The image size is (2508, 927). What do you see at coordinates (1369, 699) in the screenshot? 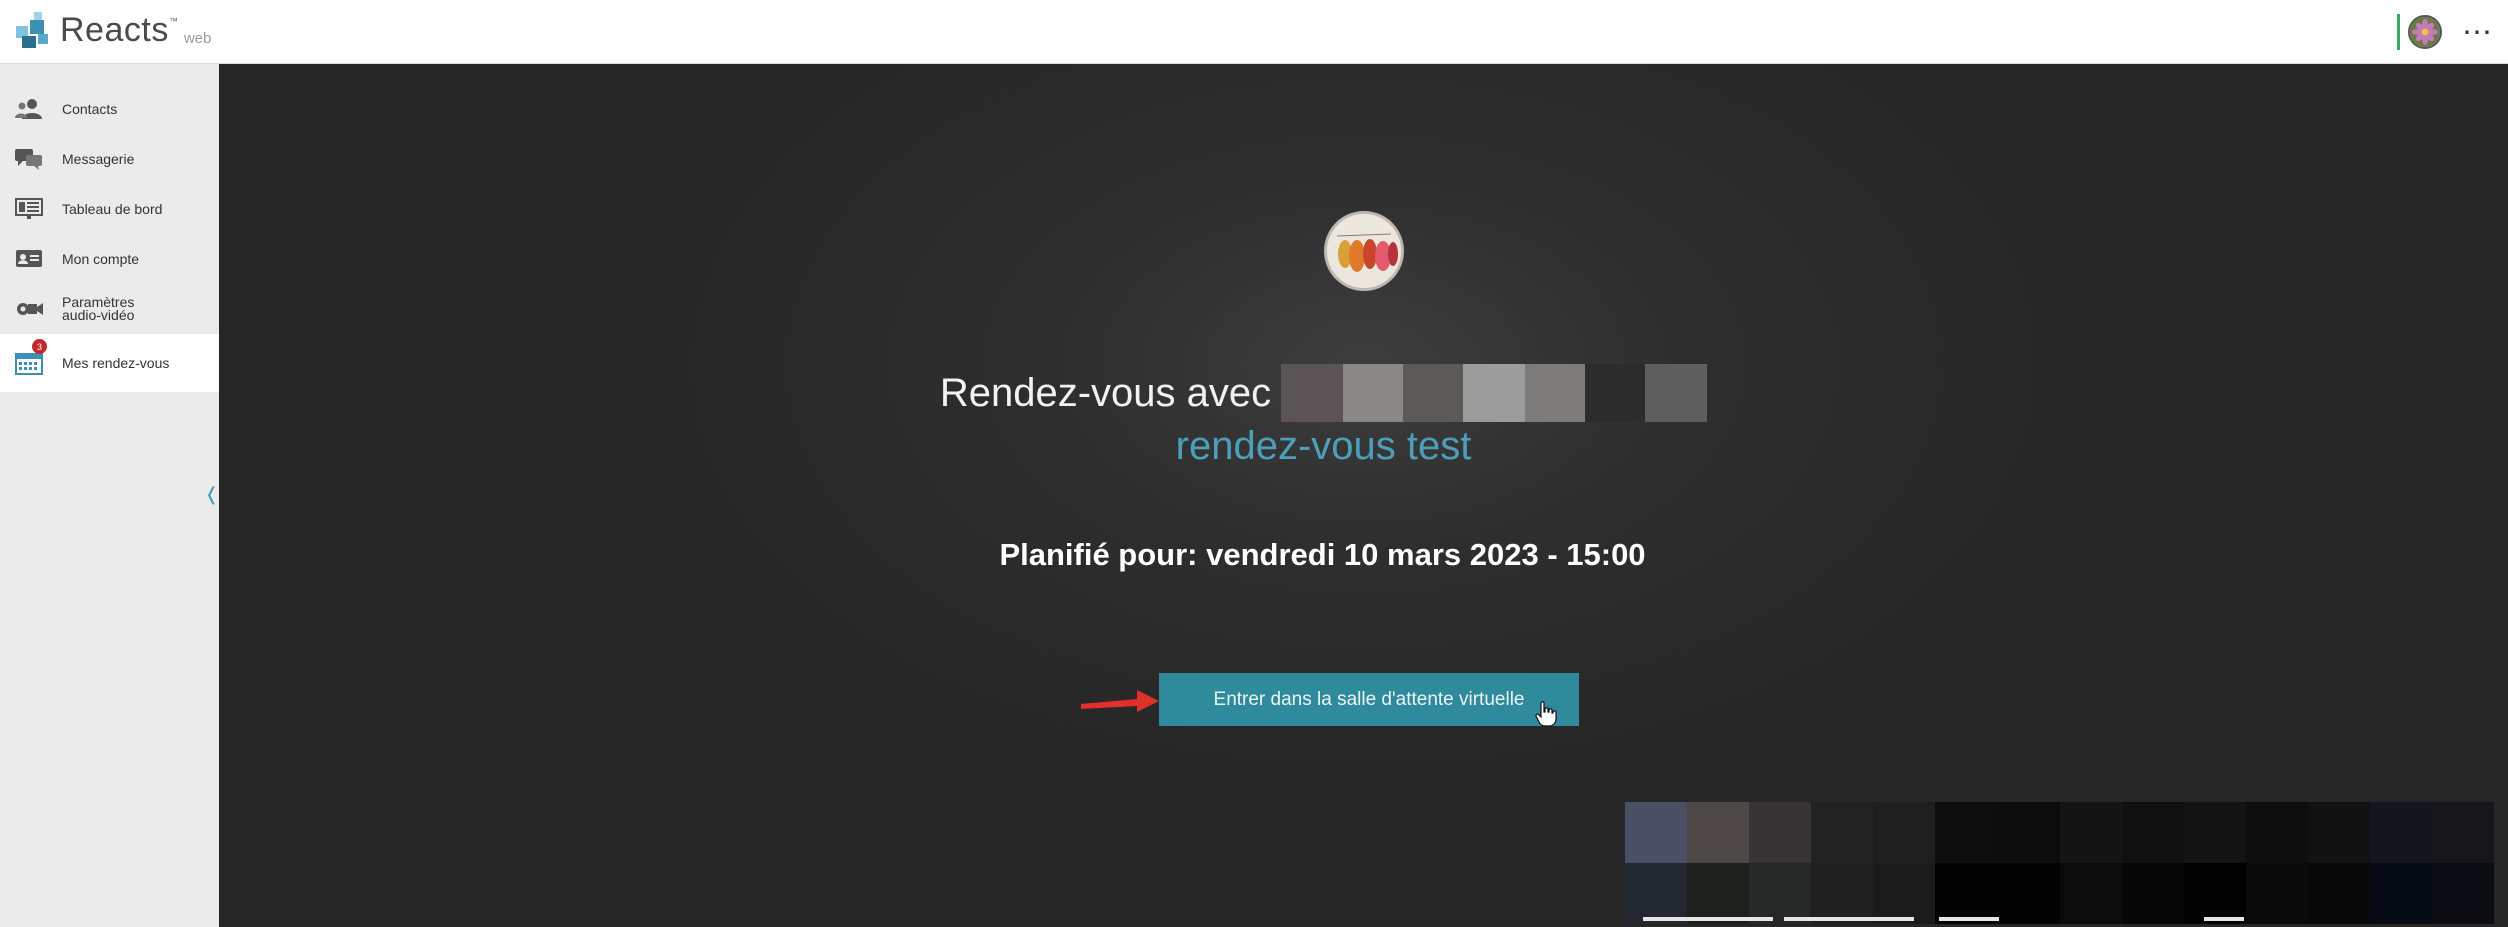
I see `enter-waiting-room-button: Entrer dans la salle d'attente virtuelle` at bounding box center [1369, 699].